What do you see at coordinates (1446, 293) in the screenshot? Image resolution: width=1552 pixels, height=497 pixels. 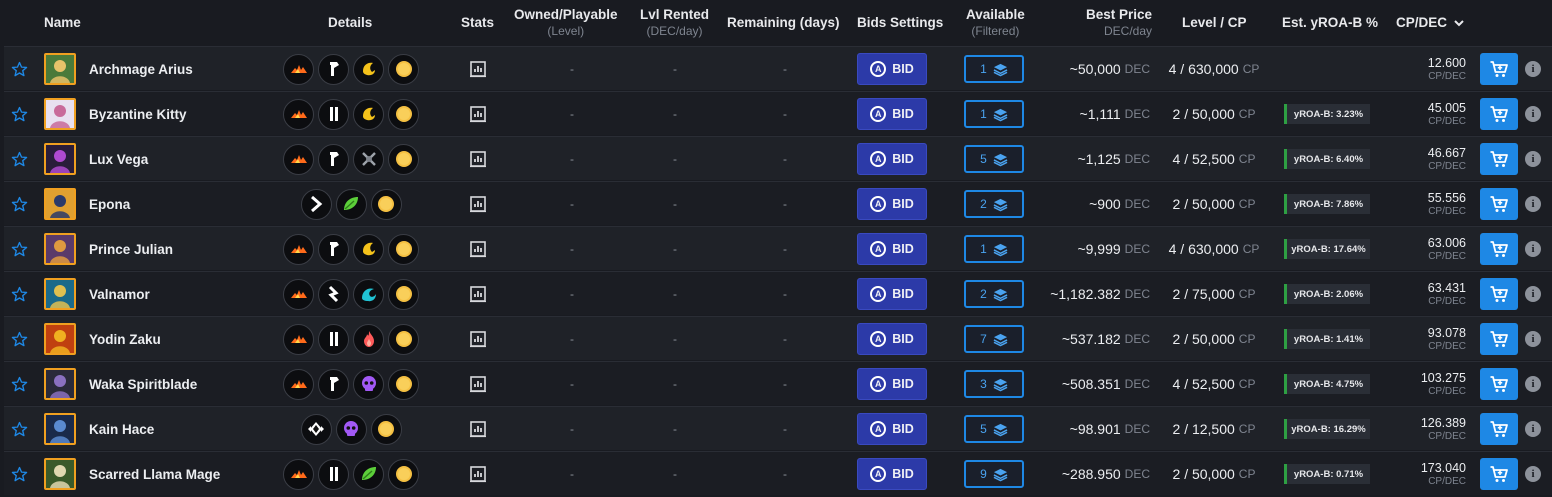 I see `cp-per-dec: 63.431 CP/DEC` at bounding box center [1446, 293].